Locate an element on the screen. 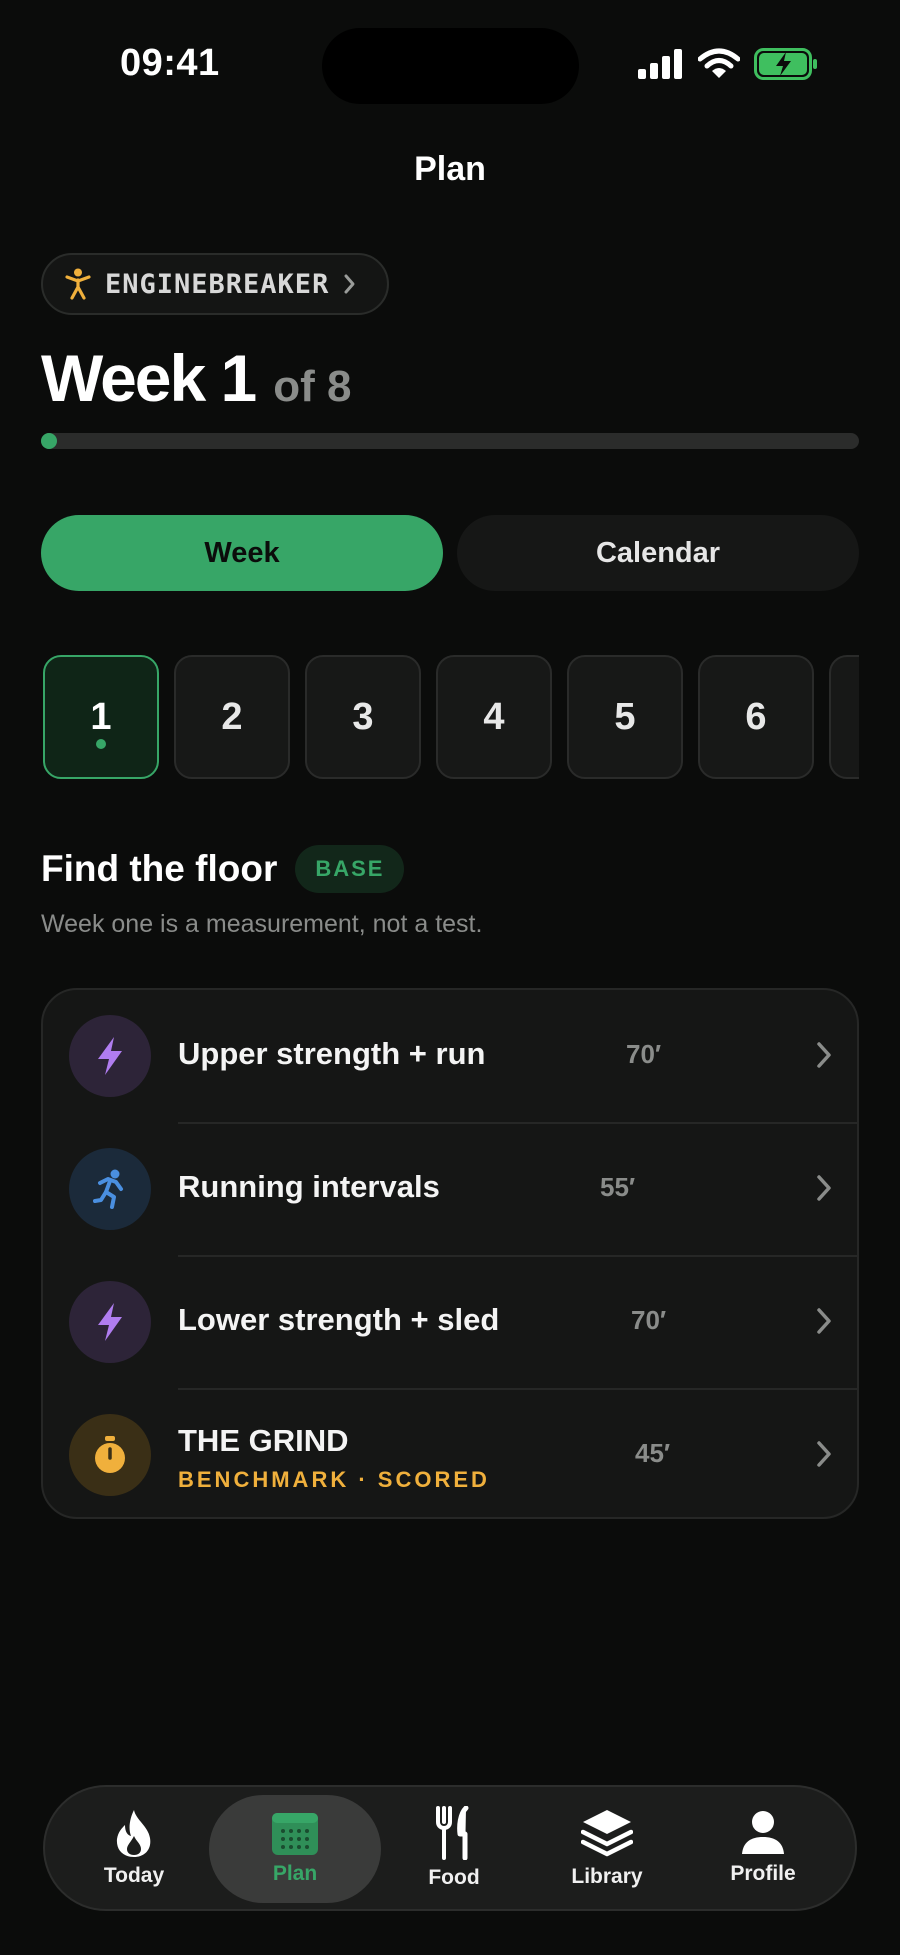 The width and height of the screenshot is (900, 1955). tab-library: Library is located at coordinates (607, 1848).